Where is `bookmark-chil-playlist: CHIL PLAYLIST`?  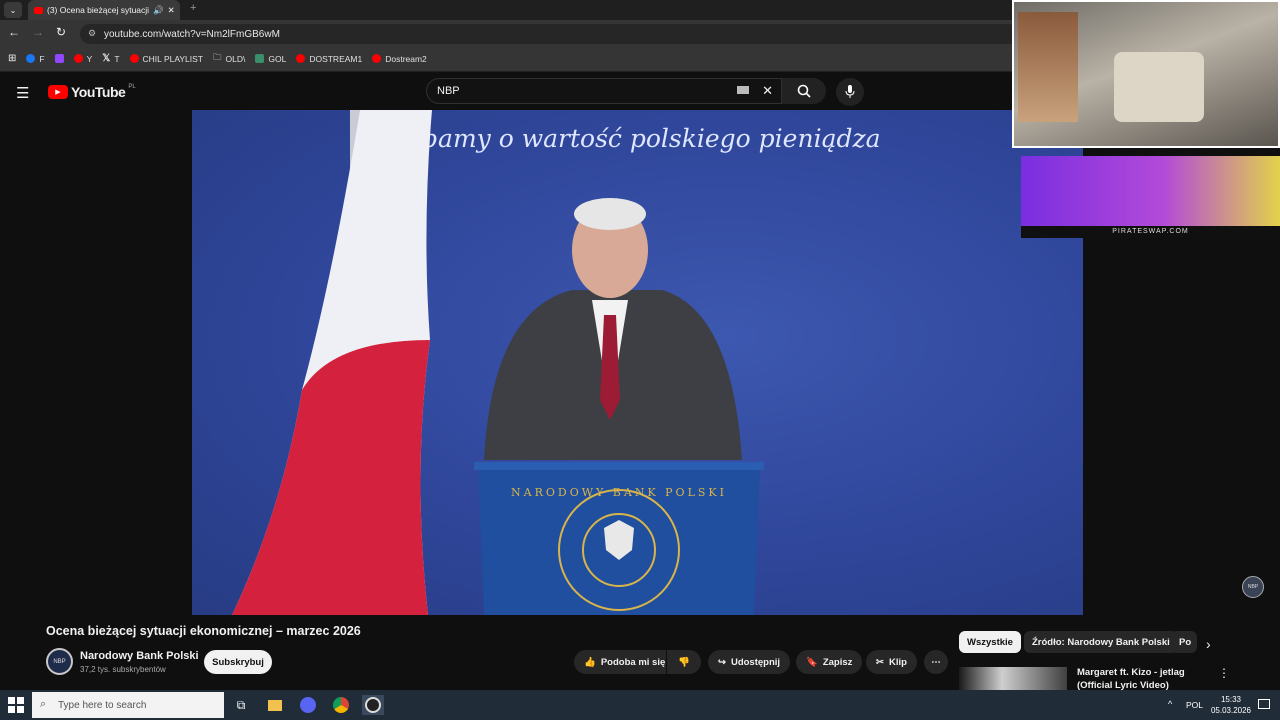 bookmark-chil-playlist: CHIL PLAYLIST is located at coordinates (166, 59).